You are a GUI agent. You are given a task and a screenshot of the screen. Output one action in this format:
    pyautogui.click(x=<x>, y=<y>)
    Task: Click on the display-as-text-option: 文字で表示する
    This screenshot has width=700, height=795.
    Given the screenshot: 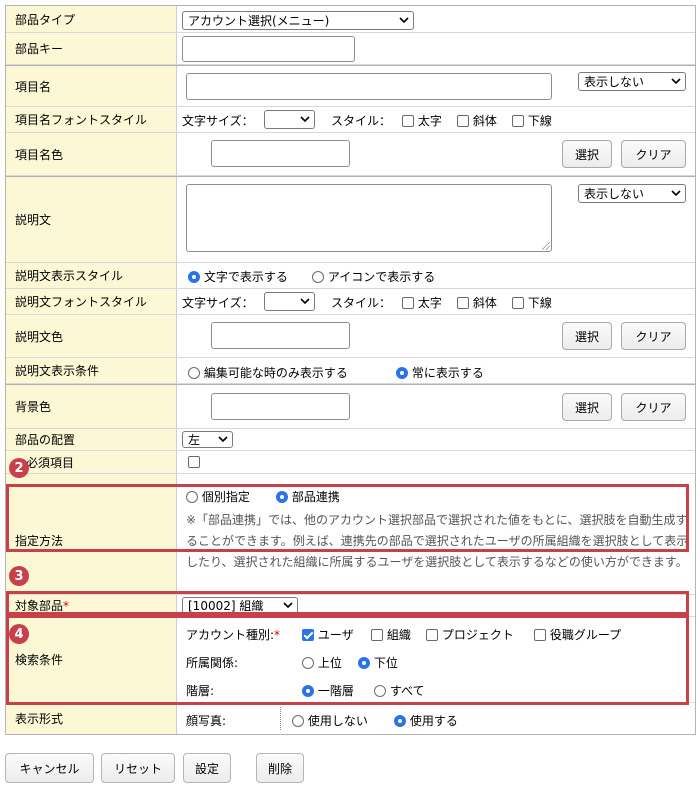 What is the action you would take?
    pyautogui.click(x=238, y=276)
    